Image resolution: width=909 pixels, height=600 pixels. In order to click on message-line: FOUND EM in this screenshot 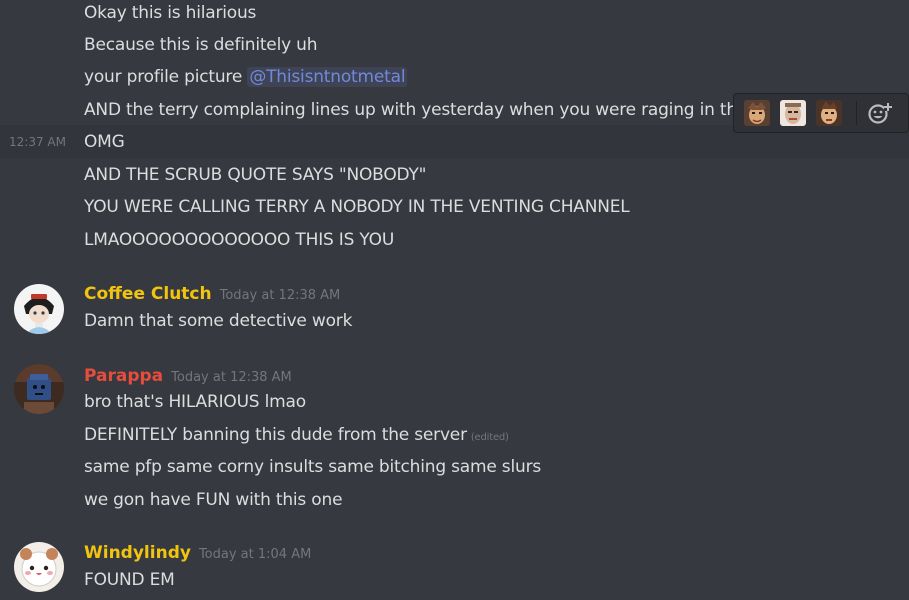, I will do `click(129, 580)`.